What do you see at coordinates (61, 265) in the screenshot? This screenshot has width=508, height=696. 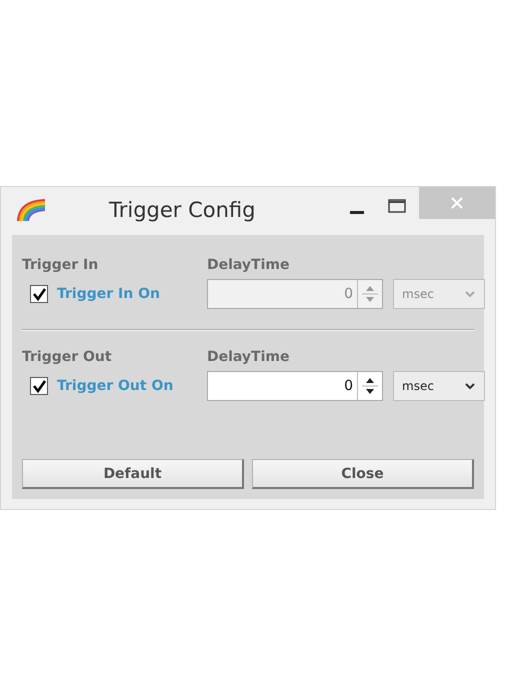 I see `section-heading: Trigger In` at bounding box center [61, 265].